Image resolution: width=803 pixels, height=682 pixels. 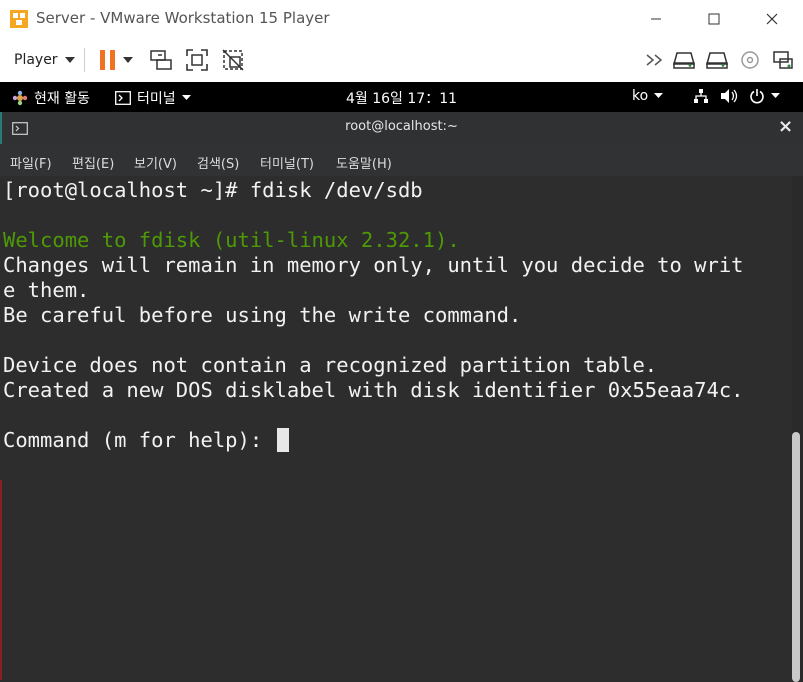 I want to click on terminal-headerbar: root@localhost:~ ×, so click(x=401, y=128).